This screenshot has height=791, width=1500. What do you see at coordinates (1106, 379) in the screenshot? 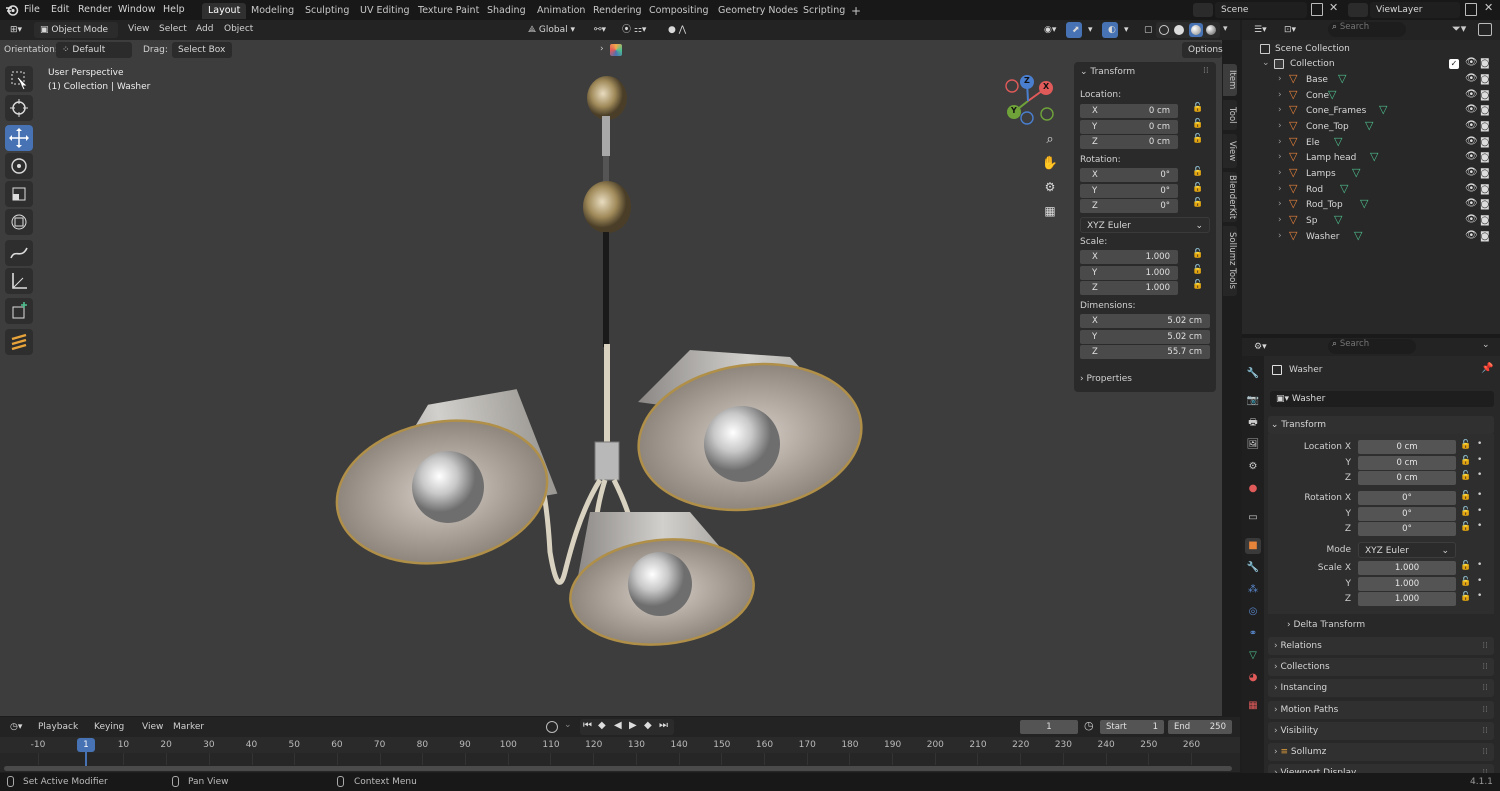
I see `properties-panel-header: › Properties` at bounding box center [1106, 379].